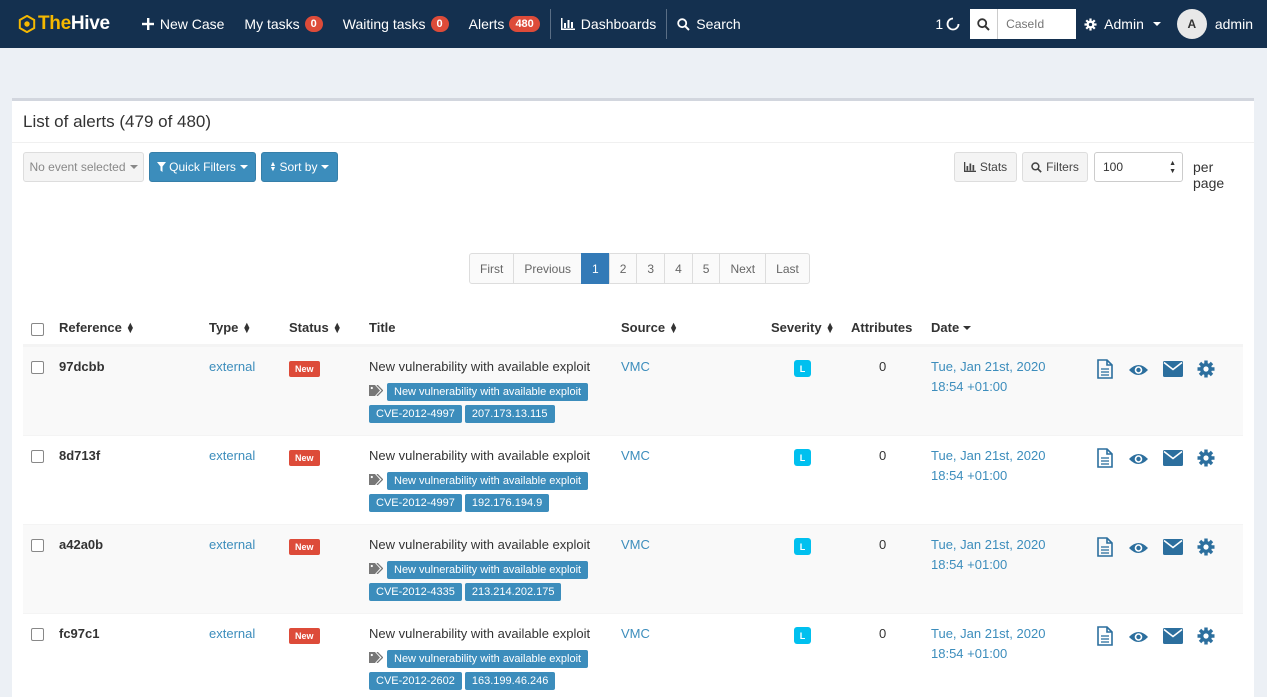 The width and height of the screenshot is (1267, 697). I want to click on page-link-3: 3, so click(651, 268).